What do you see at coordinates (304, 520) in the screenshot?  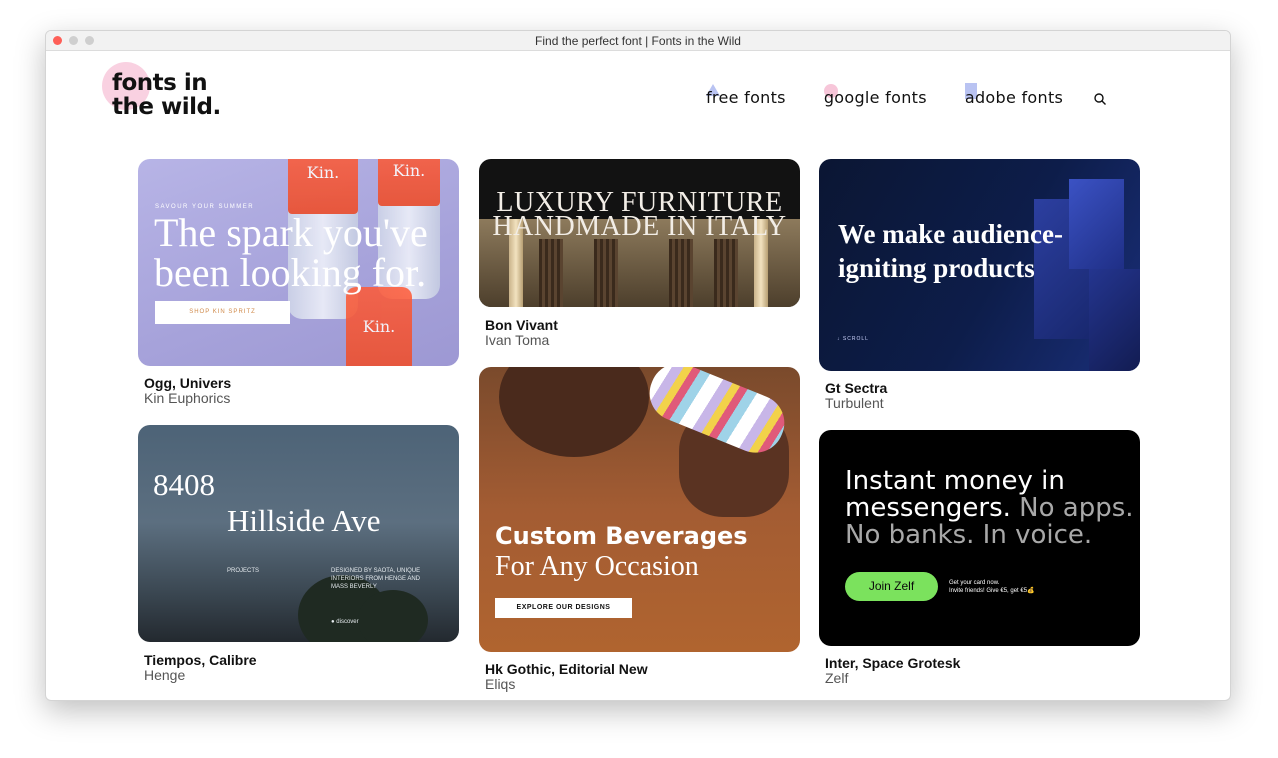 I see `preview-street: Hillside Ave` at bounding box center [304, 520].